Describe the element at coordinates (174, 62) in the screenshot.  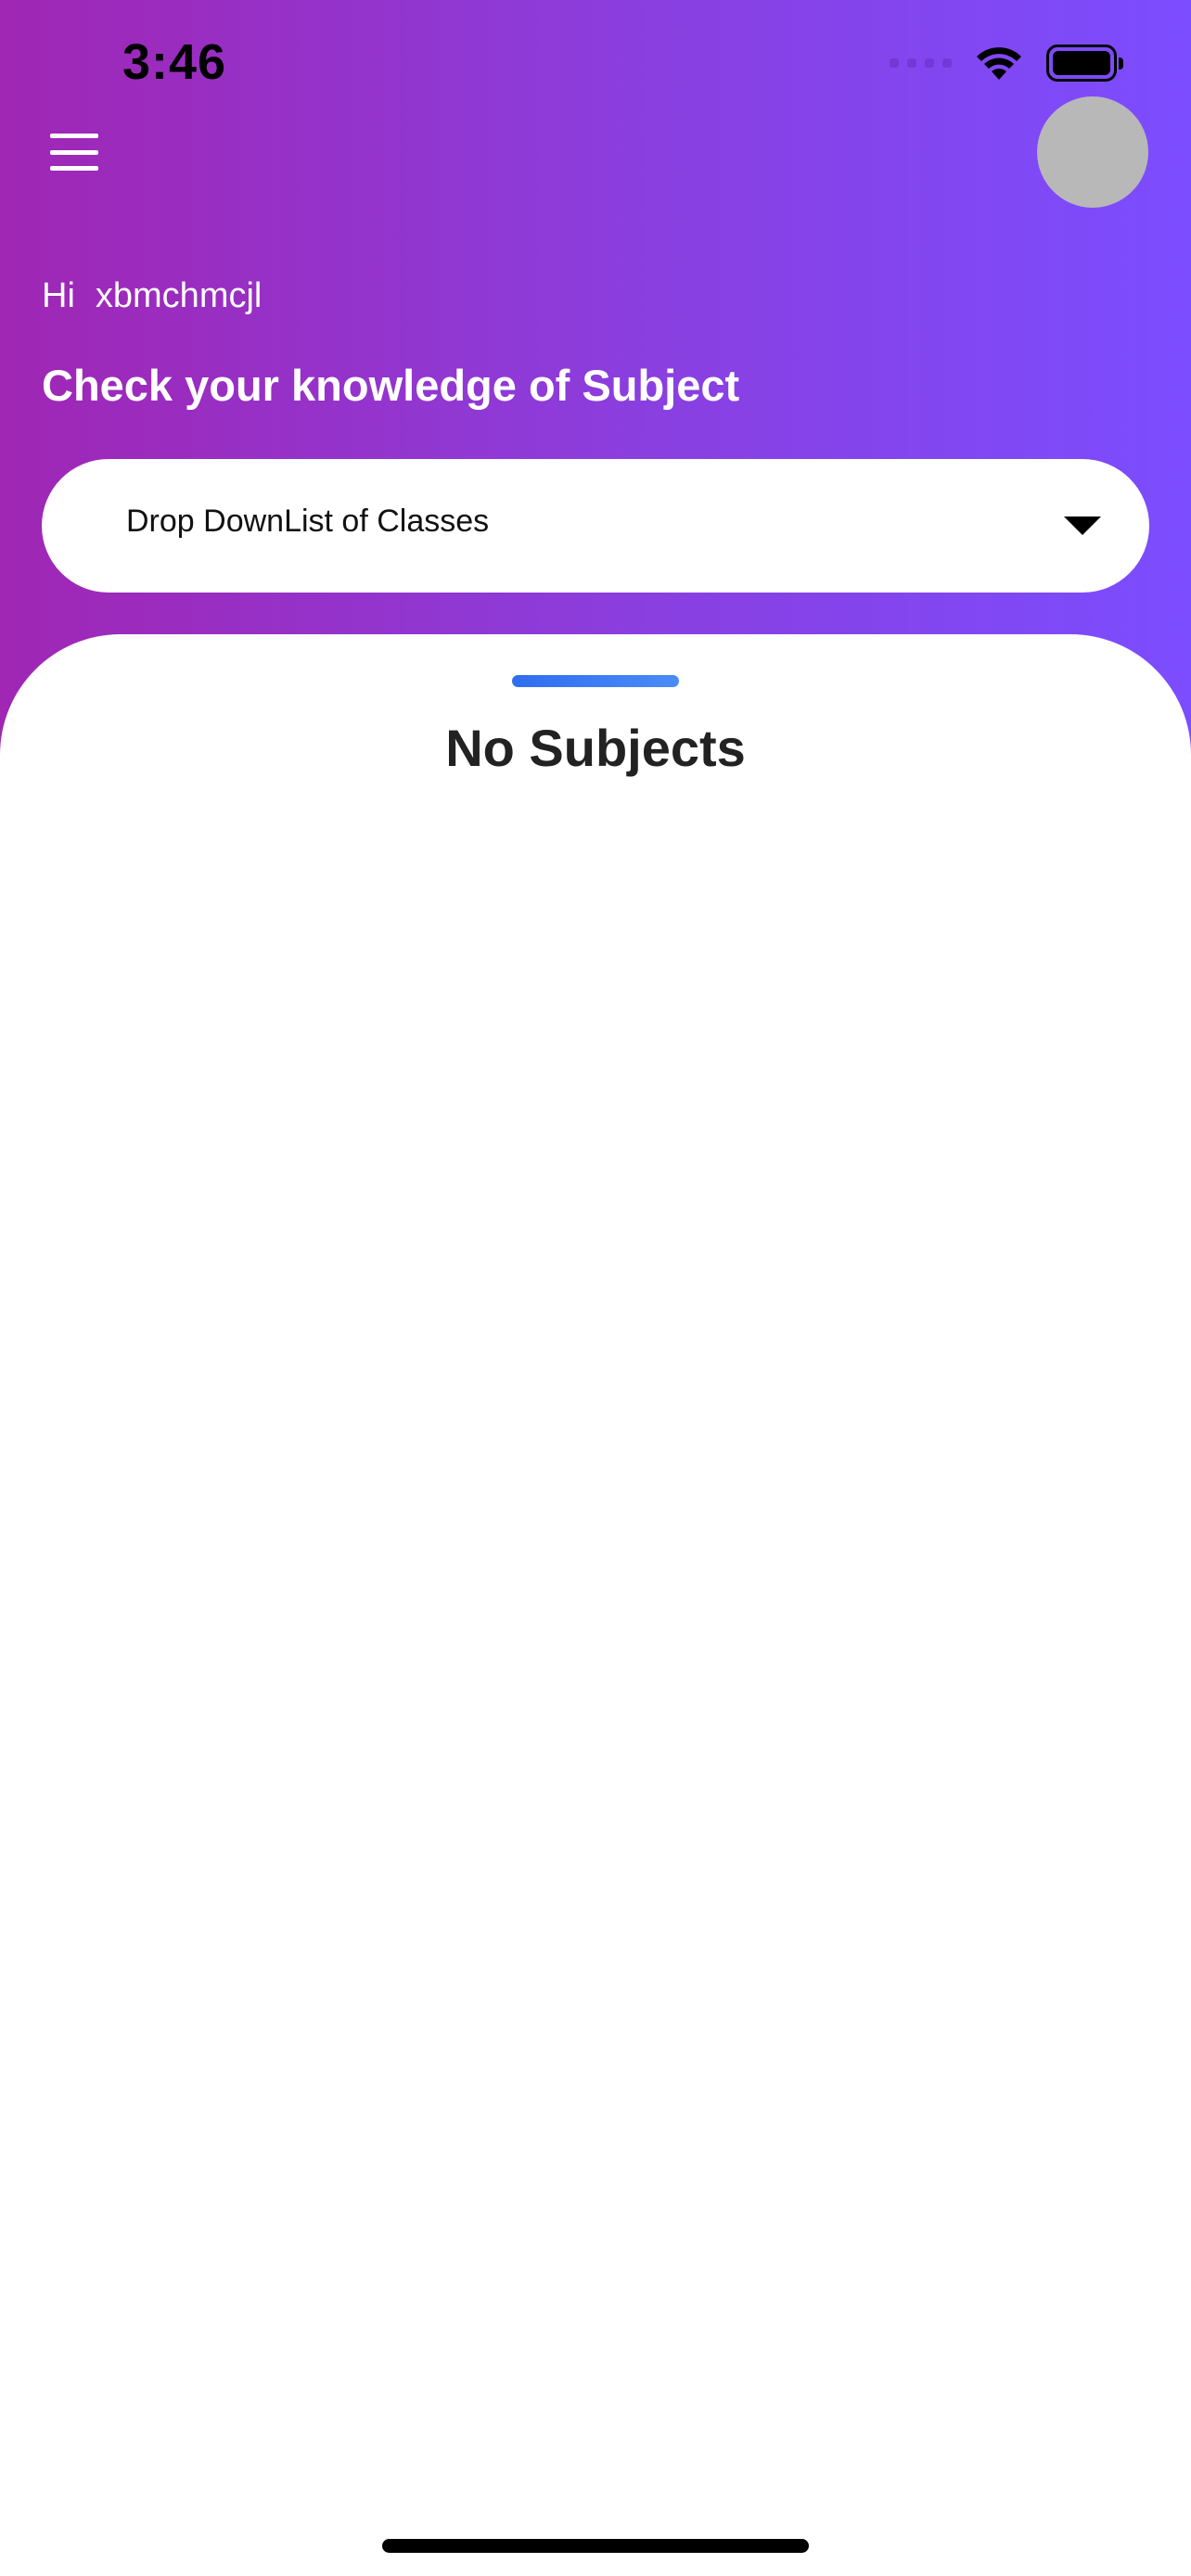
I see `status-time: 3:46` at that location.